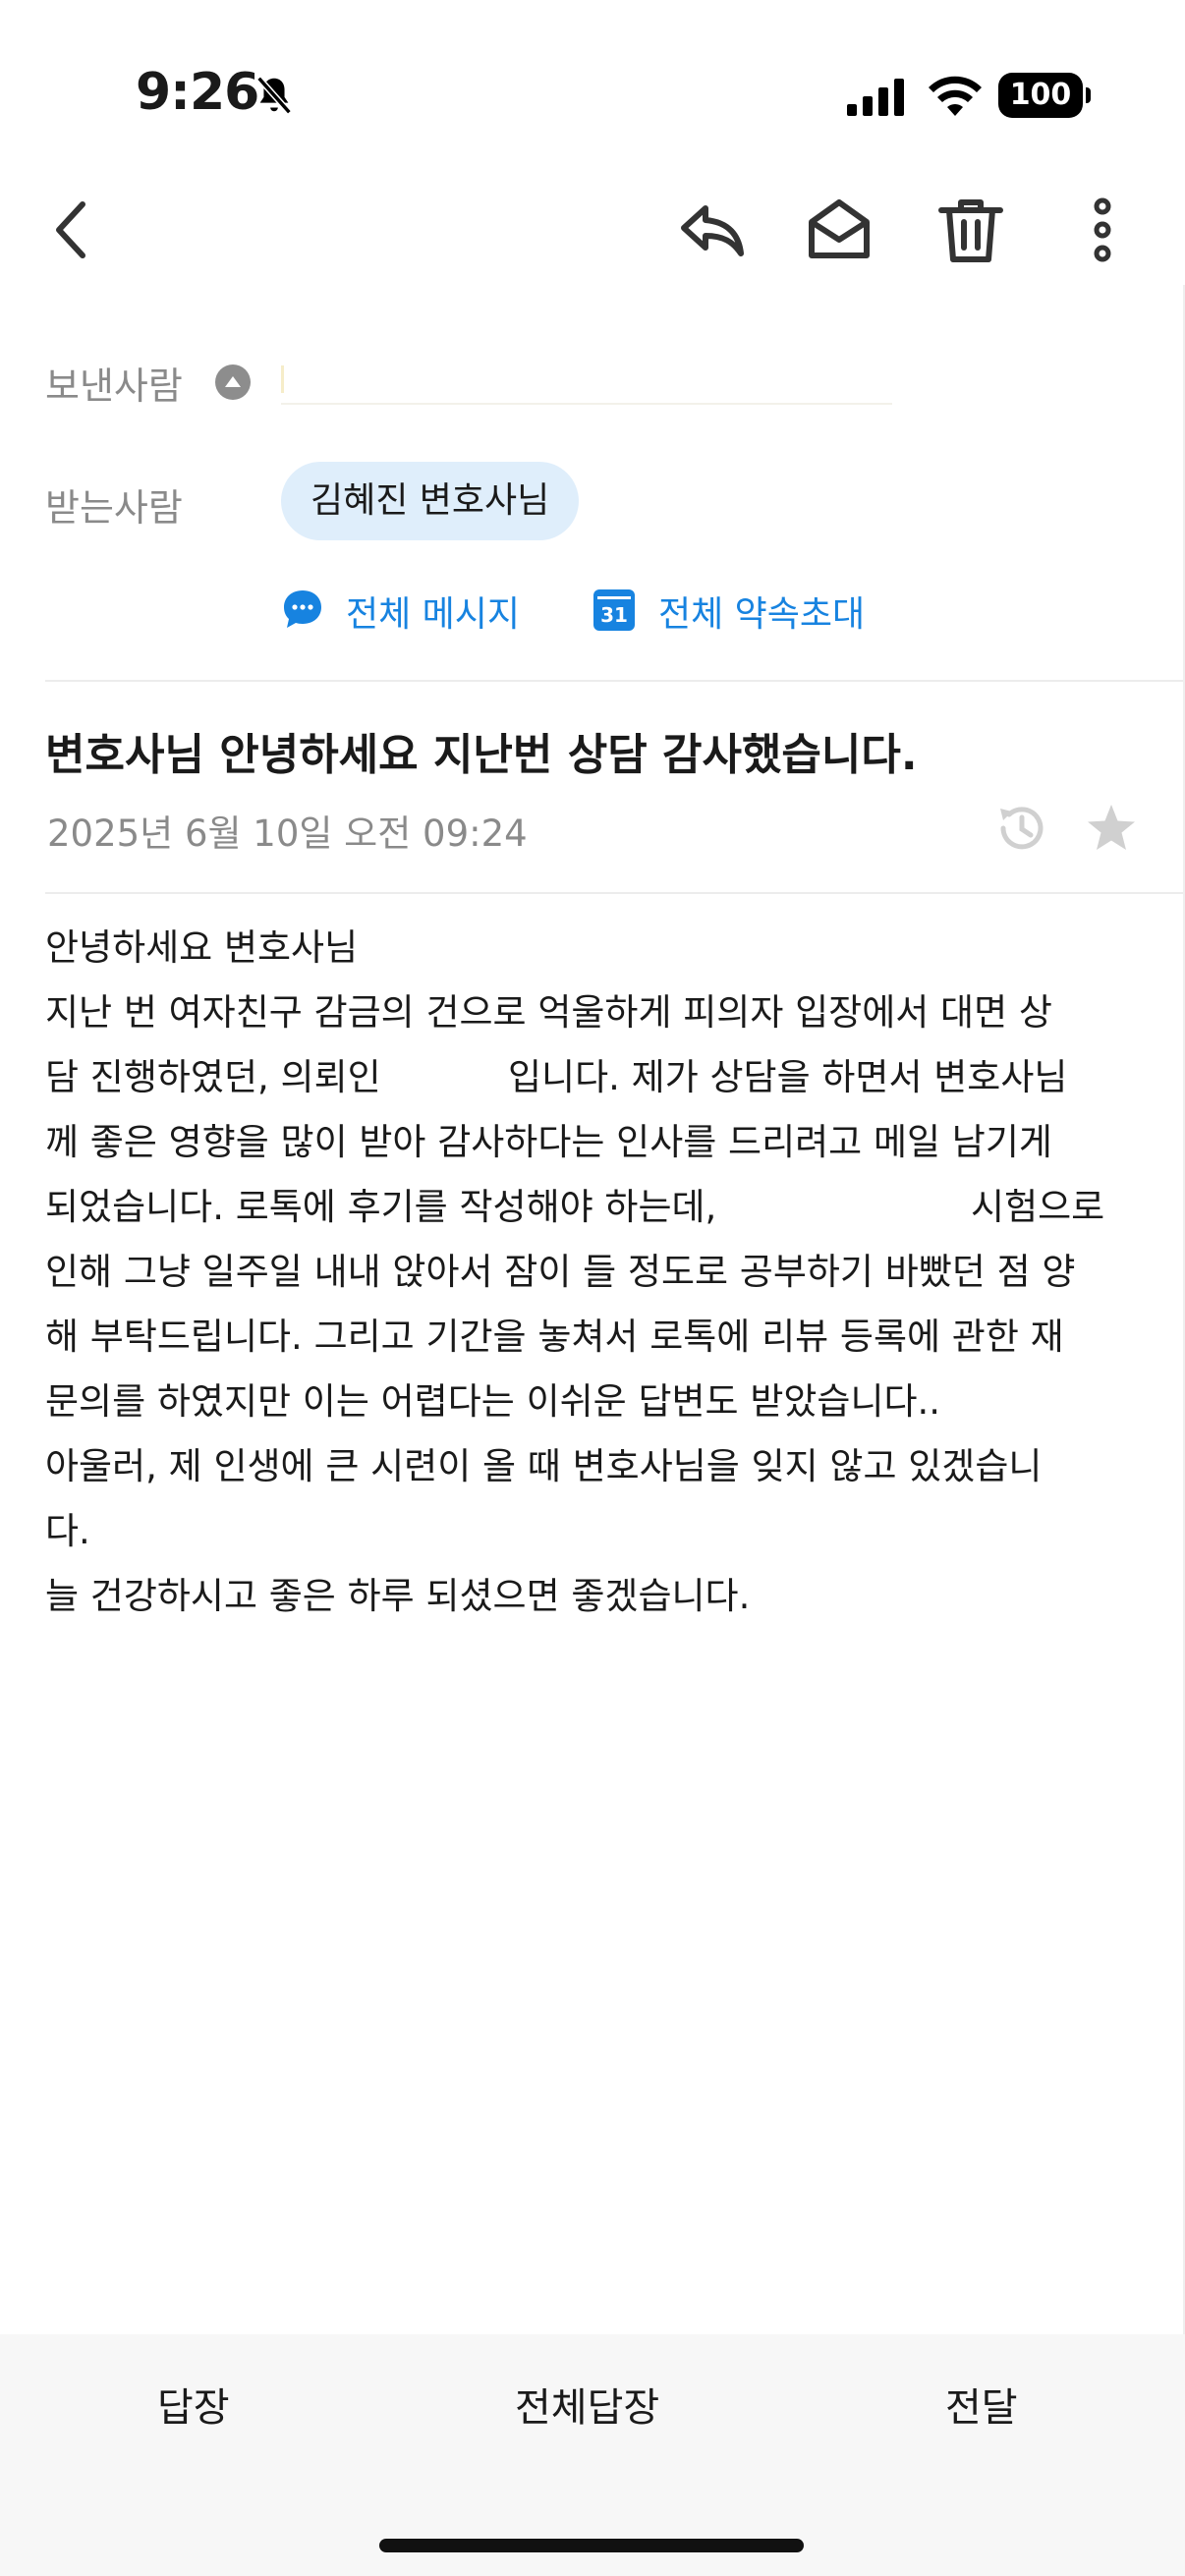 The width and height of the screenshot is (1185, 2576). Describe the element at coordinates (283, 379) in the screenshot. I see `sender-field-redacted` at that location.